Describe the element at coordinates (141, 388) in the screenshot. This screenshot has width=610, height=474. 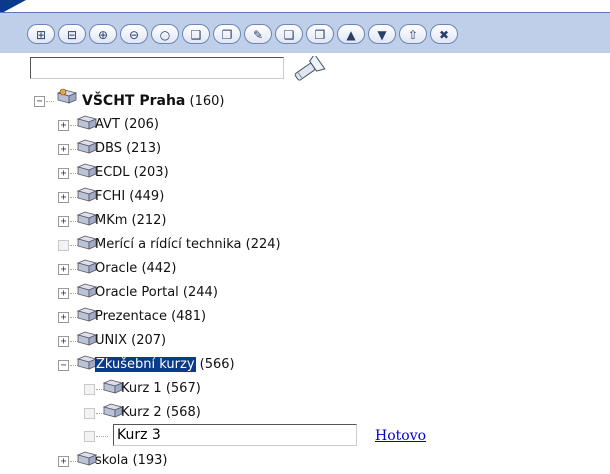
I see `tree-node-label: Kurz 1` at that location.